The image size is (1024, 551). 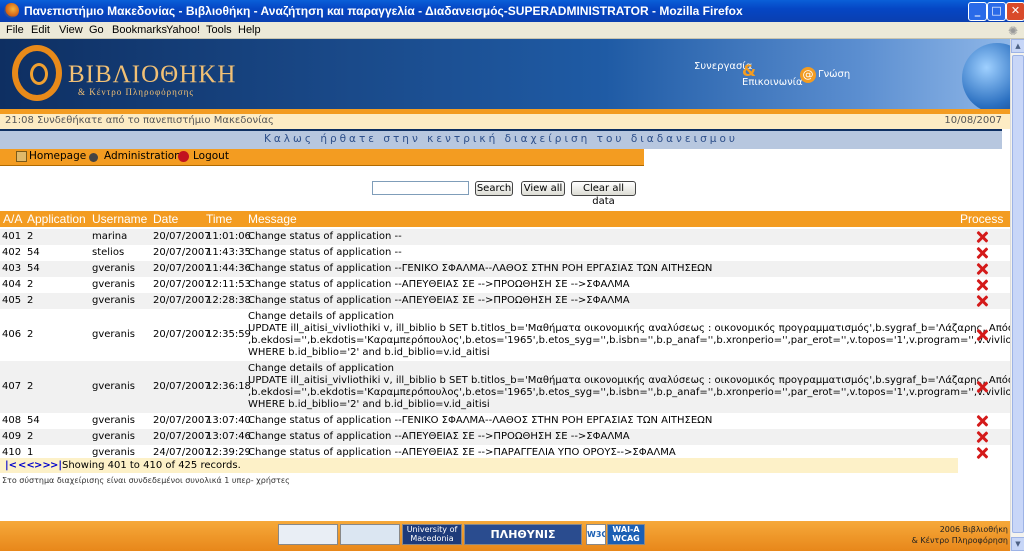 I want to click on slogan-communication: Επικοινωνία, so click(x=772, y=82).